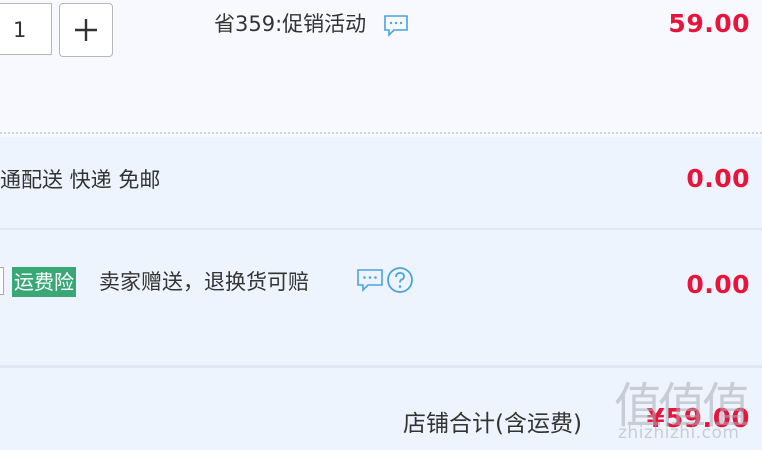  I want to click on promo-label: 省359:促销活动, so click(311, 25).